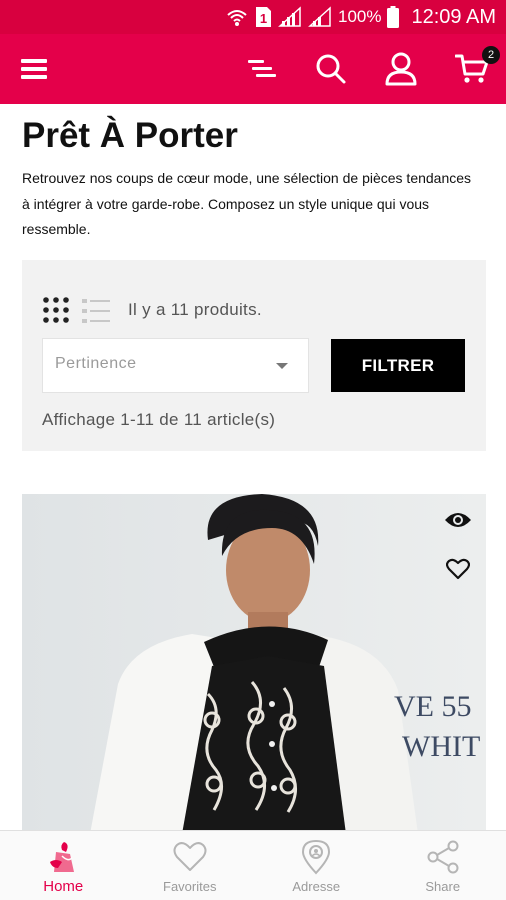 The image size is (506, 900). I want to click on pagination-summary: Affichage 1-11 de 11 article(s), so click(159, 419).